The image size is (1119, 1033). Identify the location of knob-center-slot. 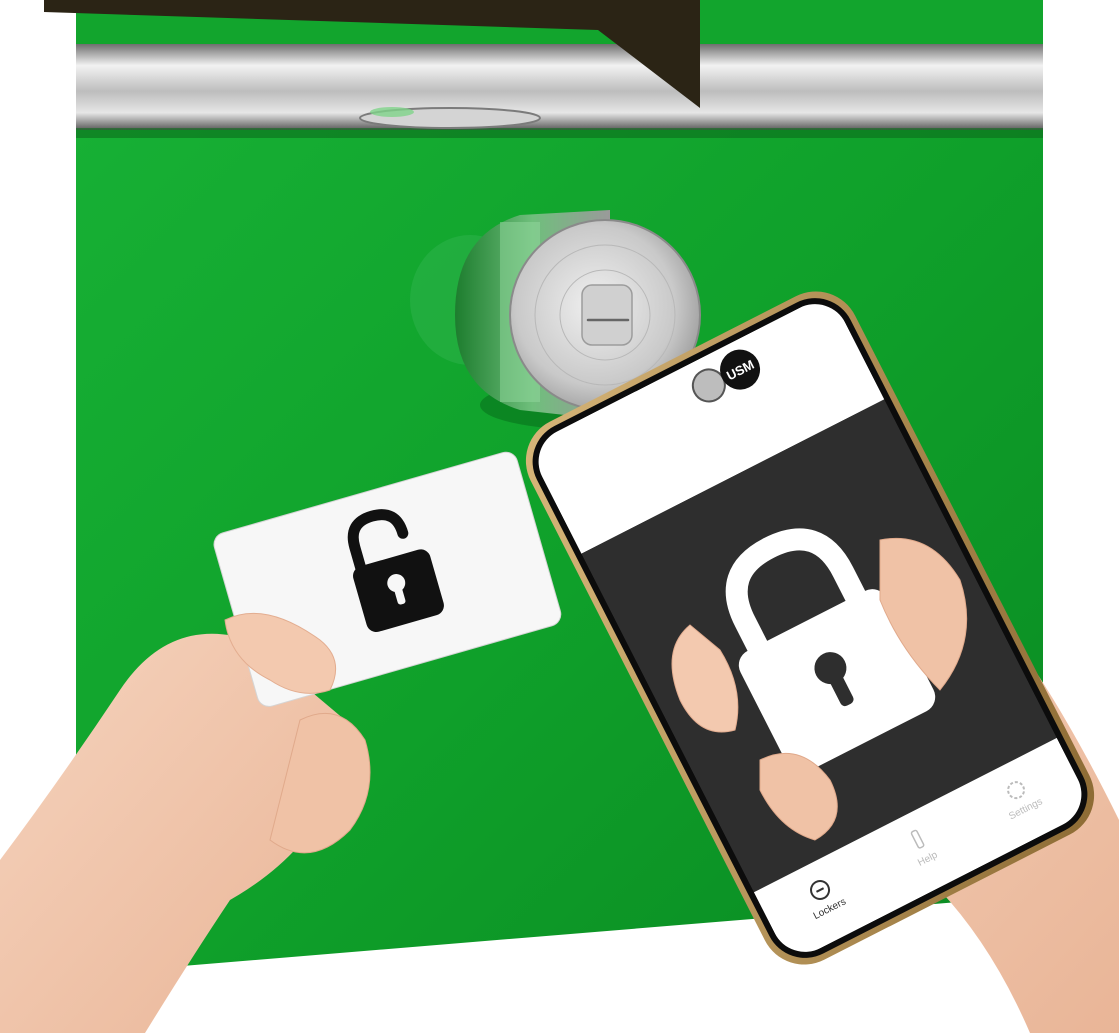
(607, 315).